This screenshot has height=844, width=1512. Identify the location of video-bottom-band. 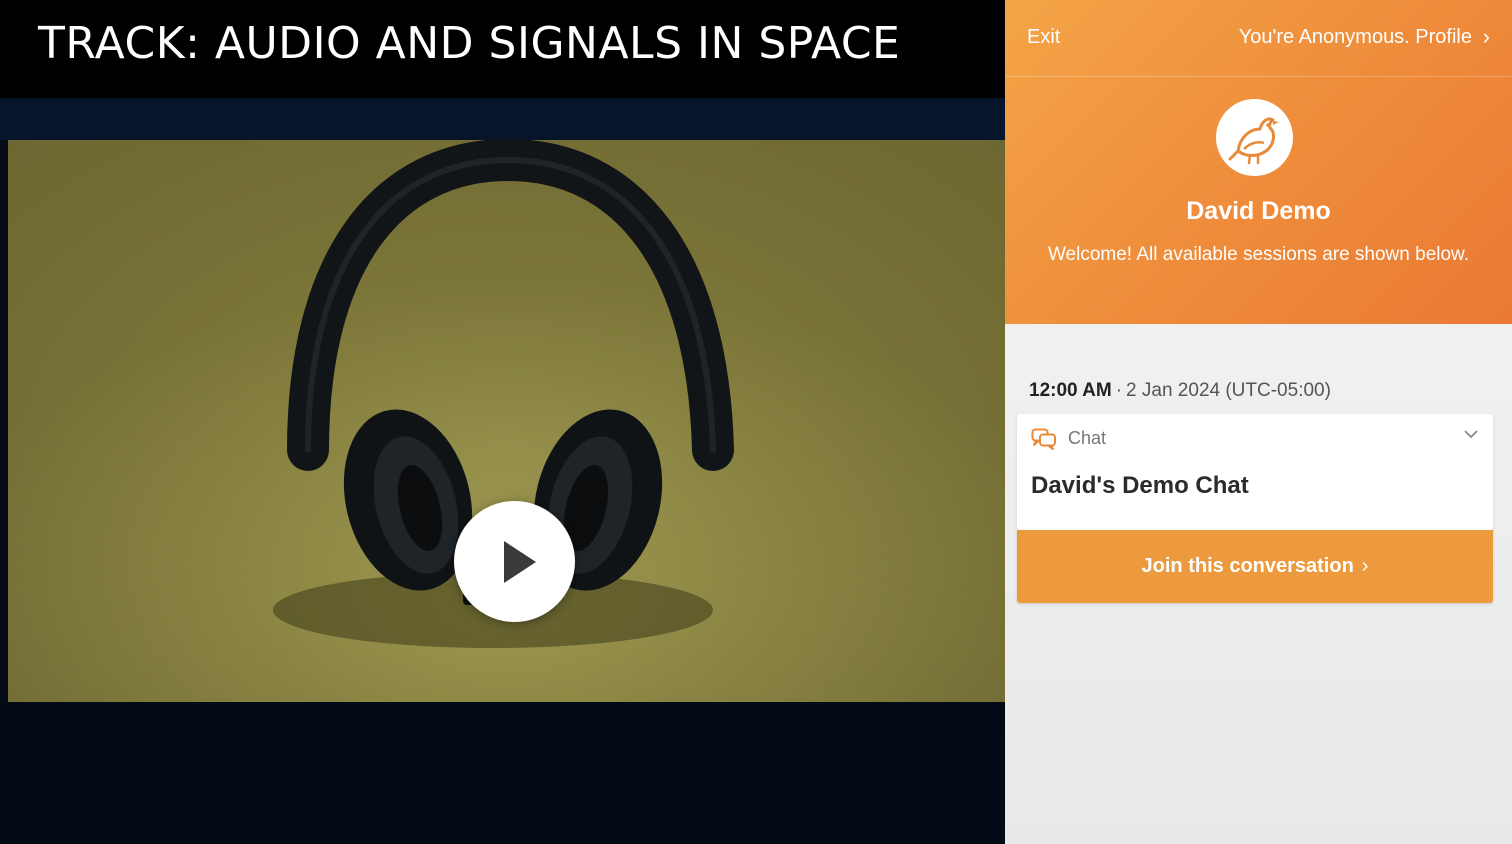
(502, 773).